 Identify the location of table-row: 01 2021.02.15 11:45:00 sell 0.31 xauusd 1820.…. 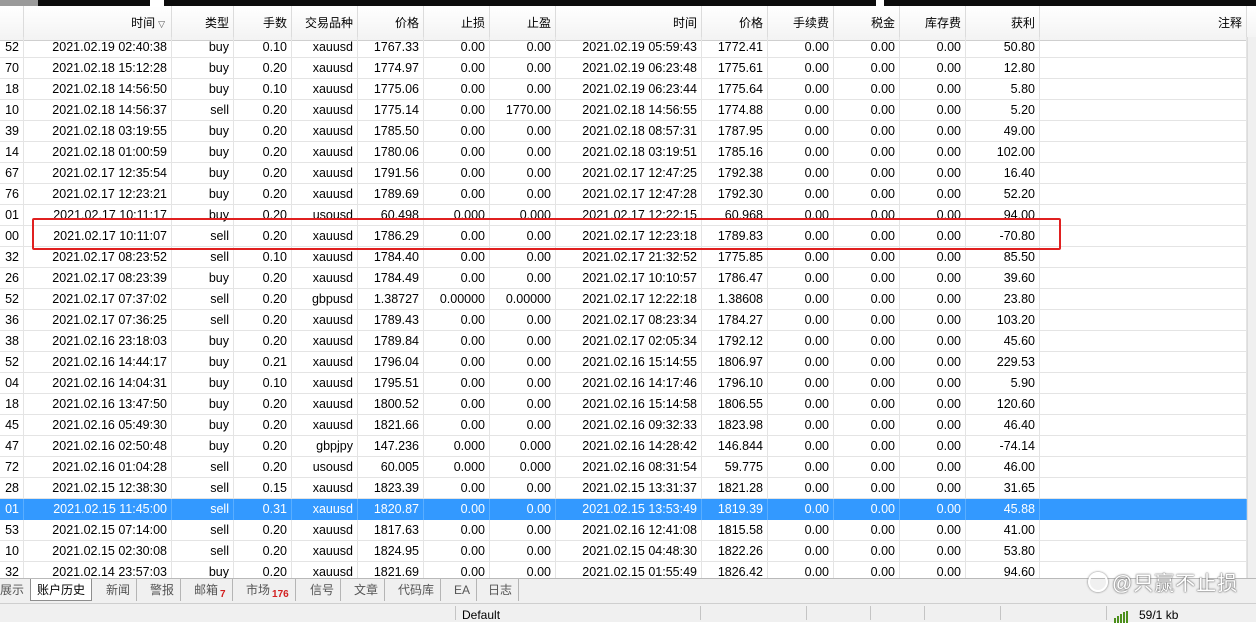
(623, 509).